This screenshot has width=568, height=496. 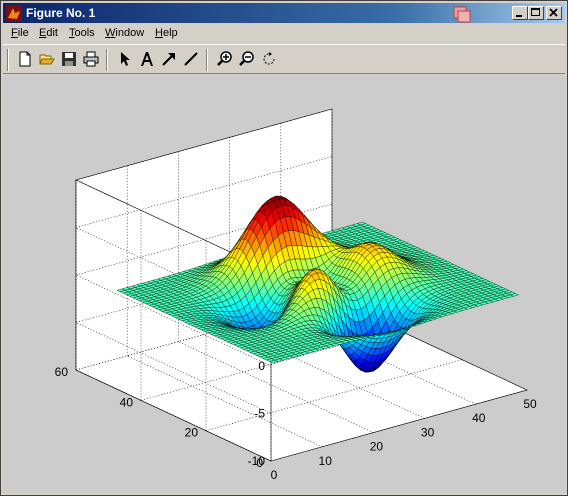 I want to click on insert-text-button, so click(x=147, y=59).